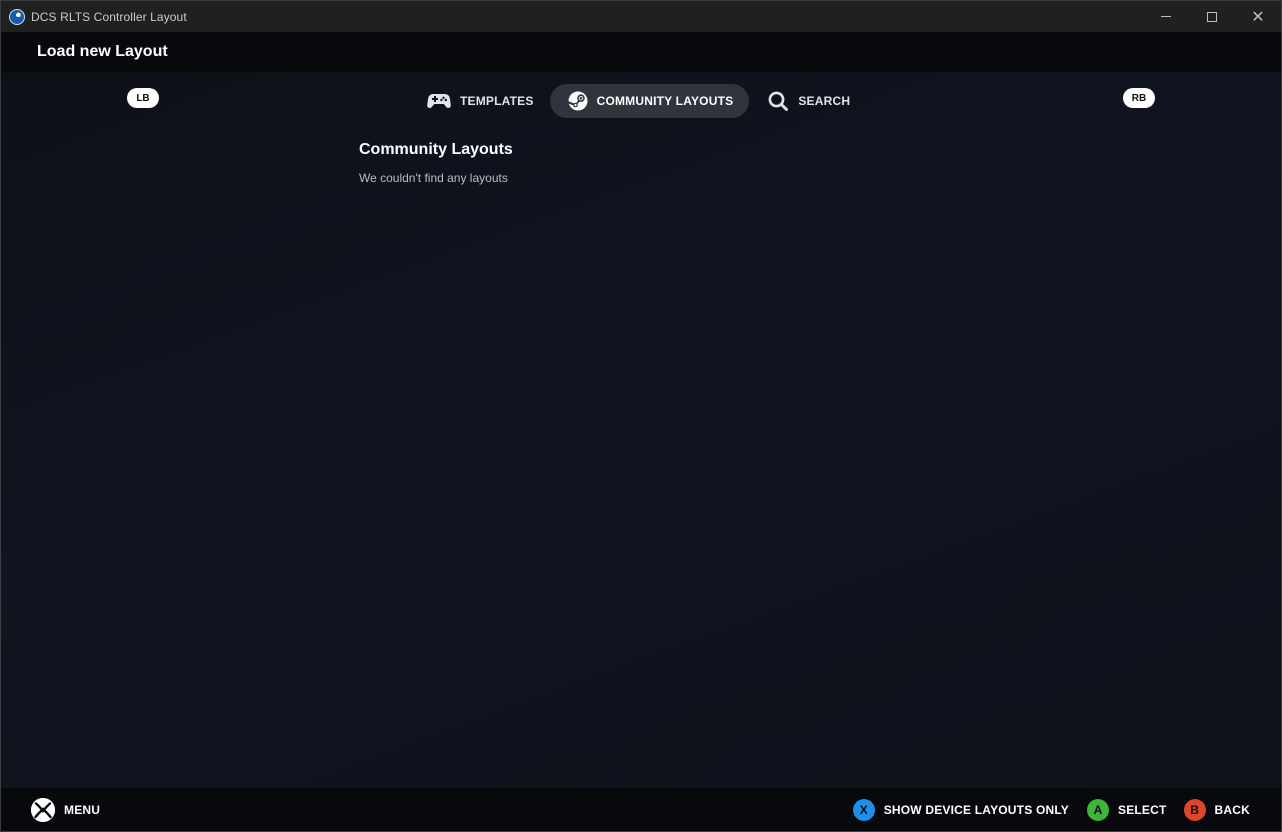 The width and height of the screenshot is (1282, 832). Describe the element at coordinates (43, 809) in the screenshot. I see `xbox-icon` at that location.